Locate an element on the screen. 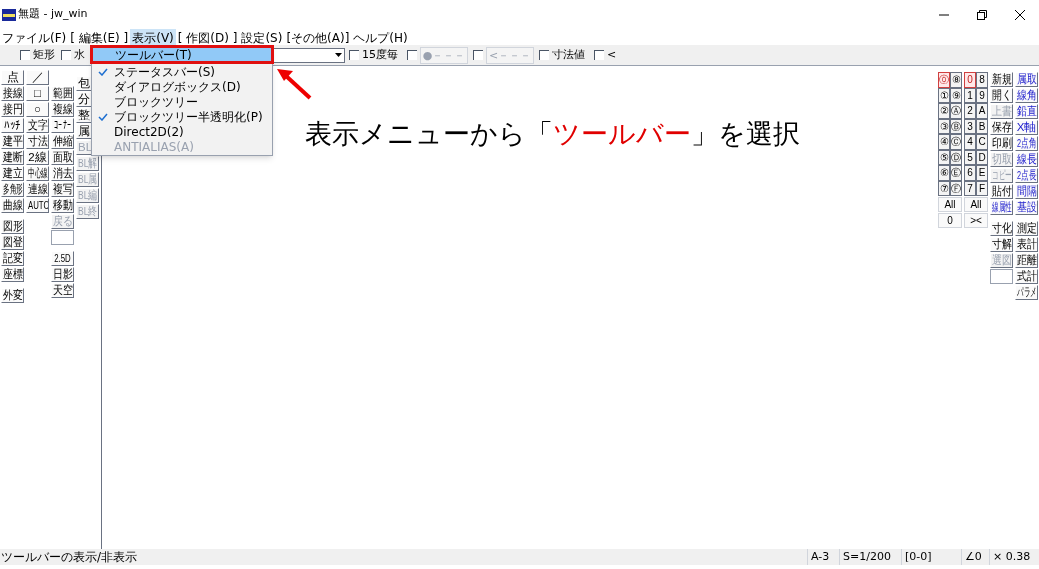 The image size is (1039, 569). tool-button: 図形 is located at coordinates (12, 226).